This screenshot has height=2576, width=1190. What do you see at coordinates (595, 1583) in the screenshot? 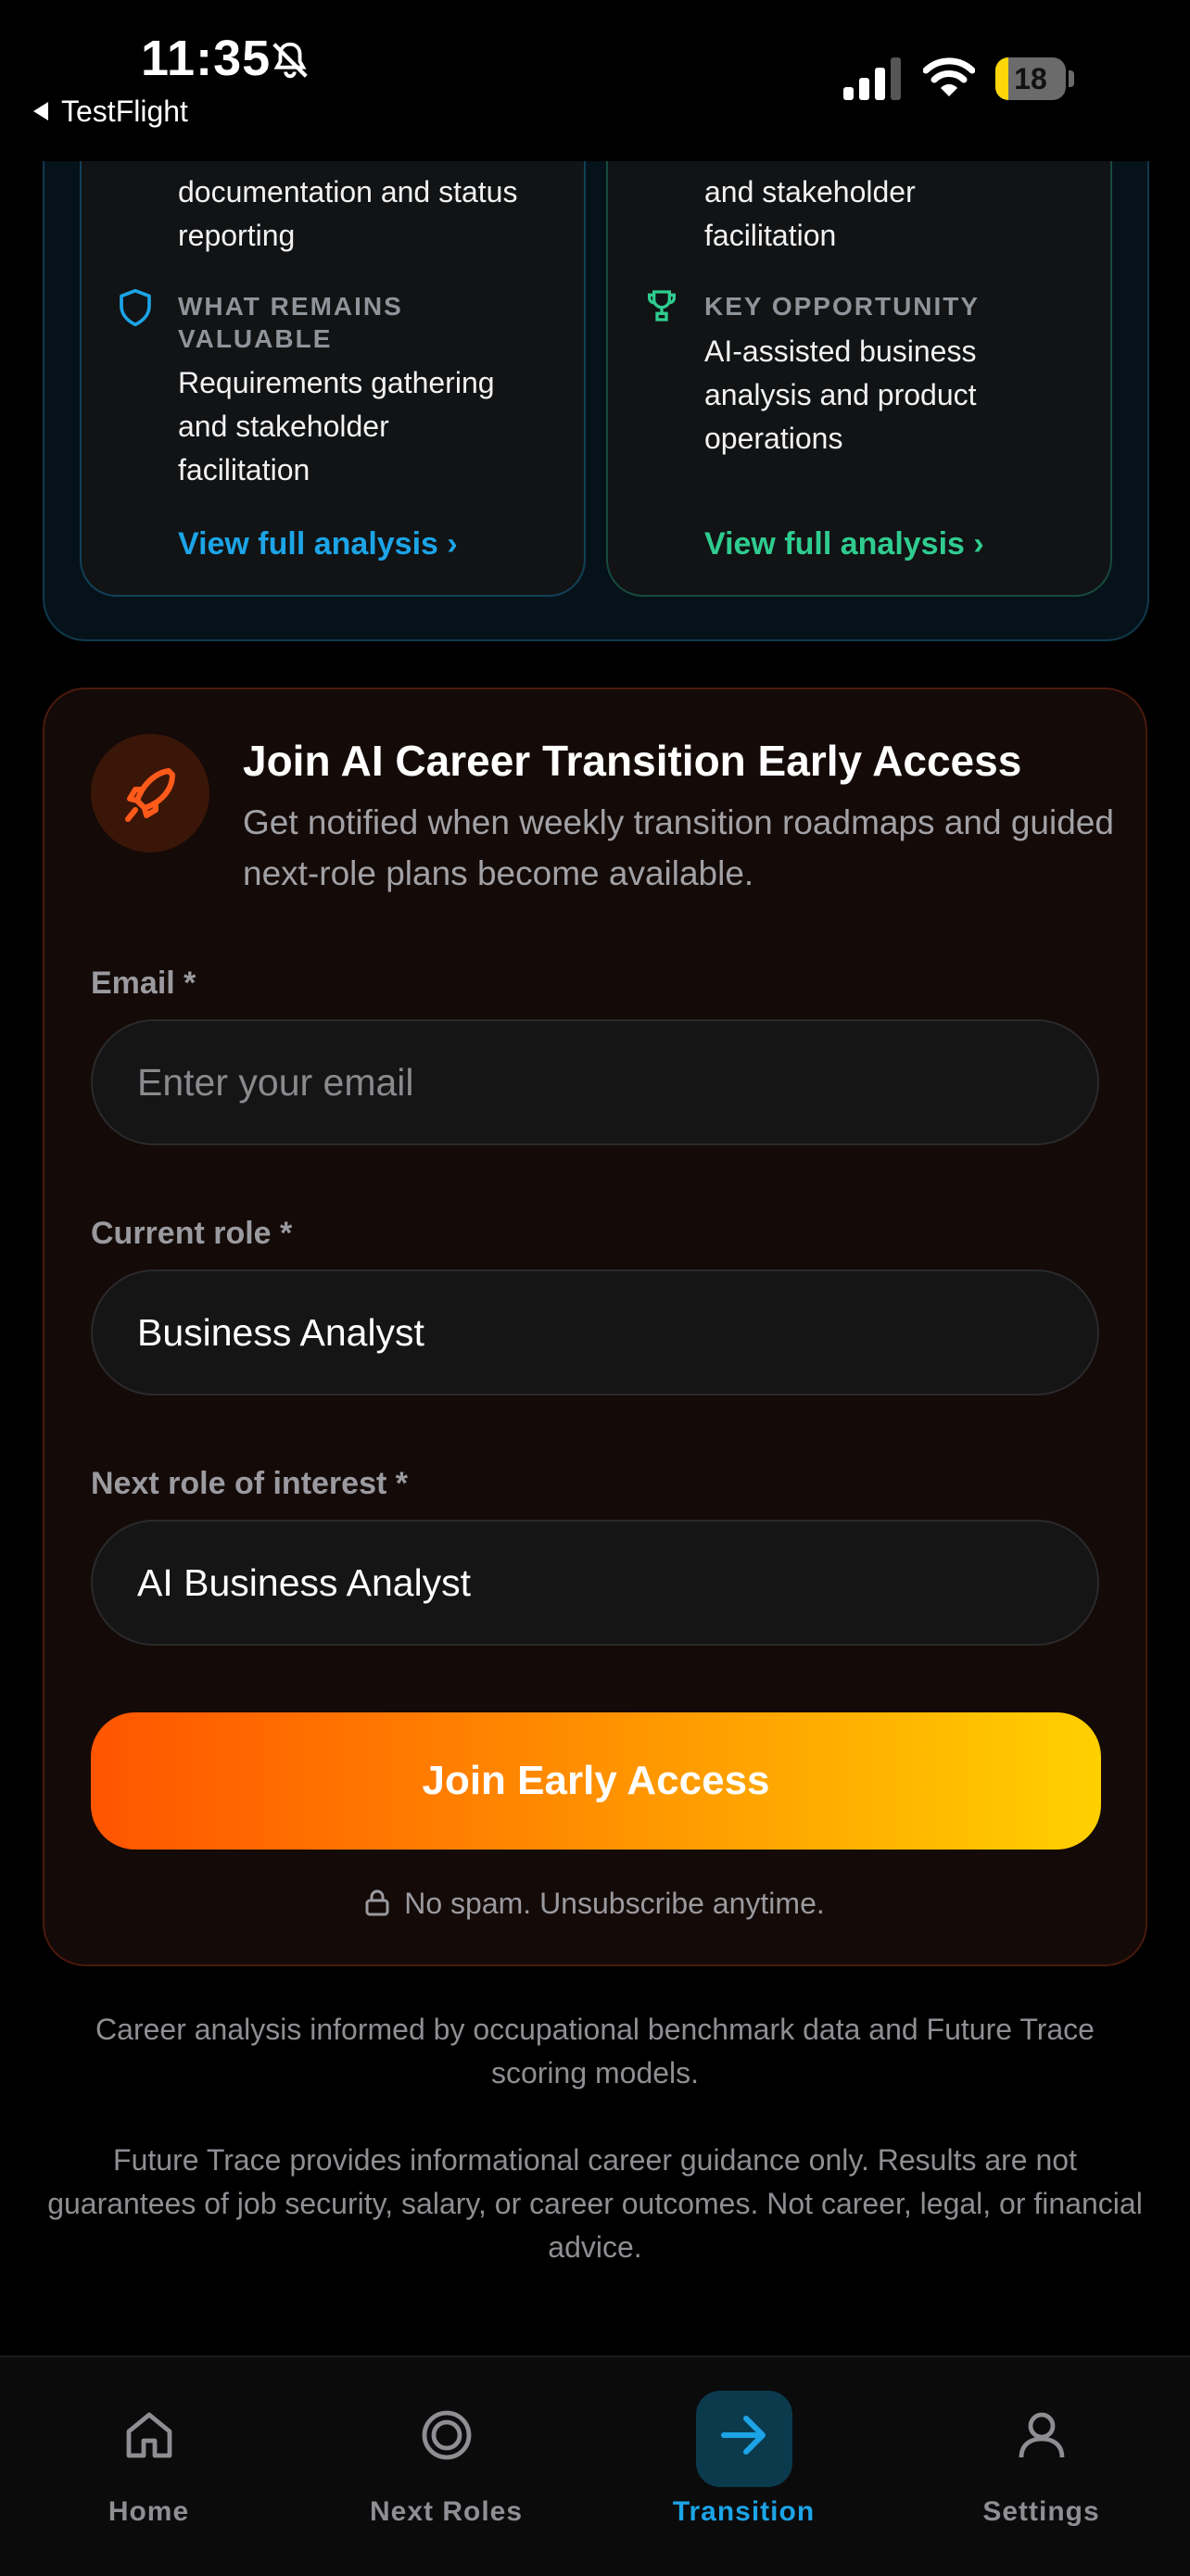
I see `next-role-field: AI Business Analyst` at bounding box center [595, 1583].